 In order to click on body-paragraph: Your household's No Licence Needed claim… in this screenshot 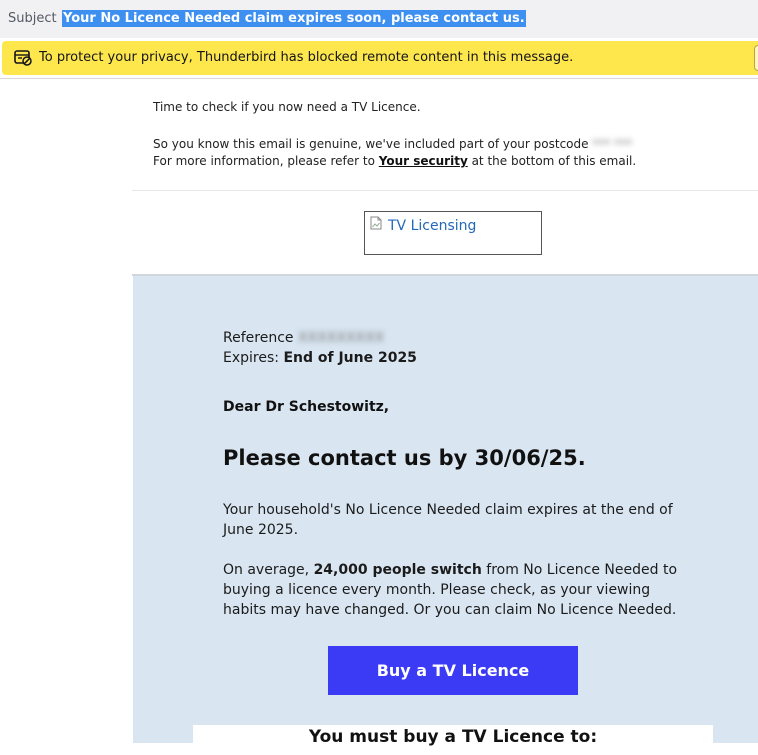, I will do `click(448, 520)`.